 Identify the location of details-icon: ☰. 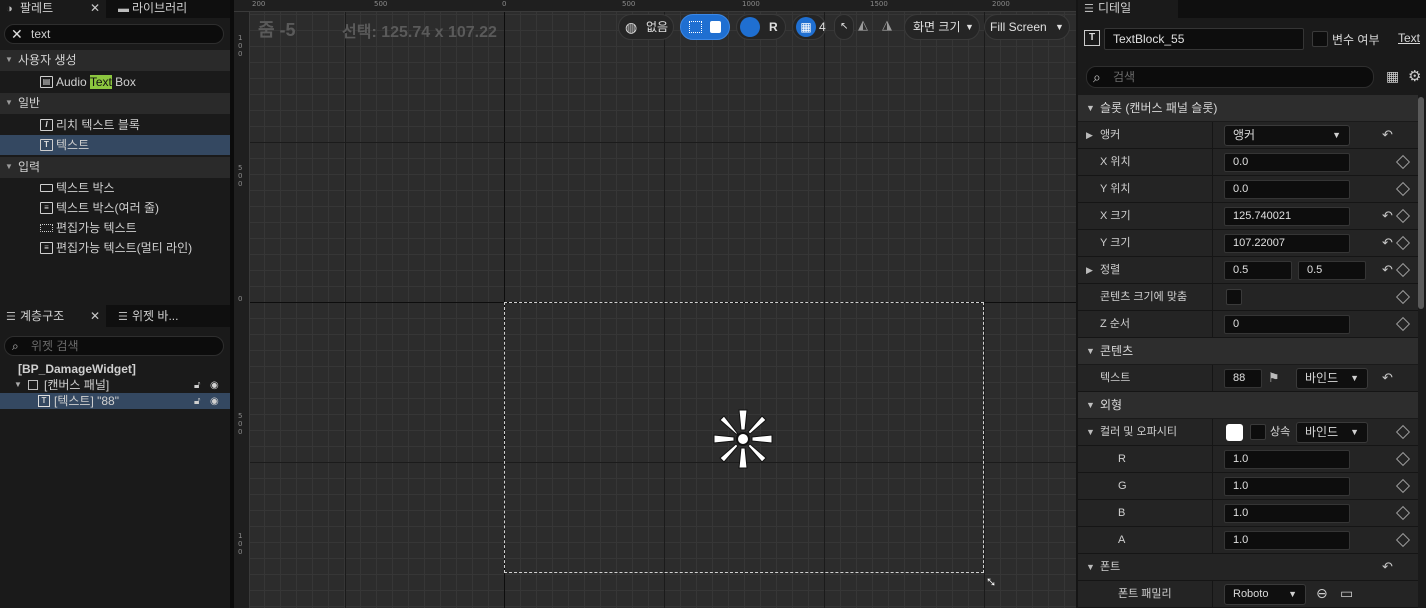
(1089, 9).